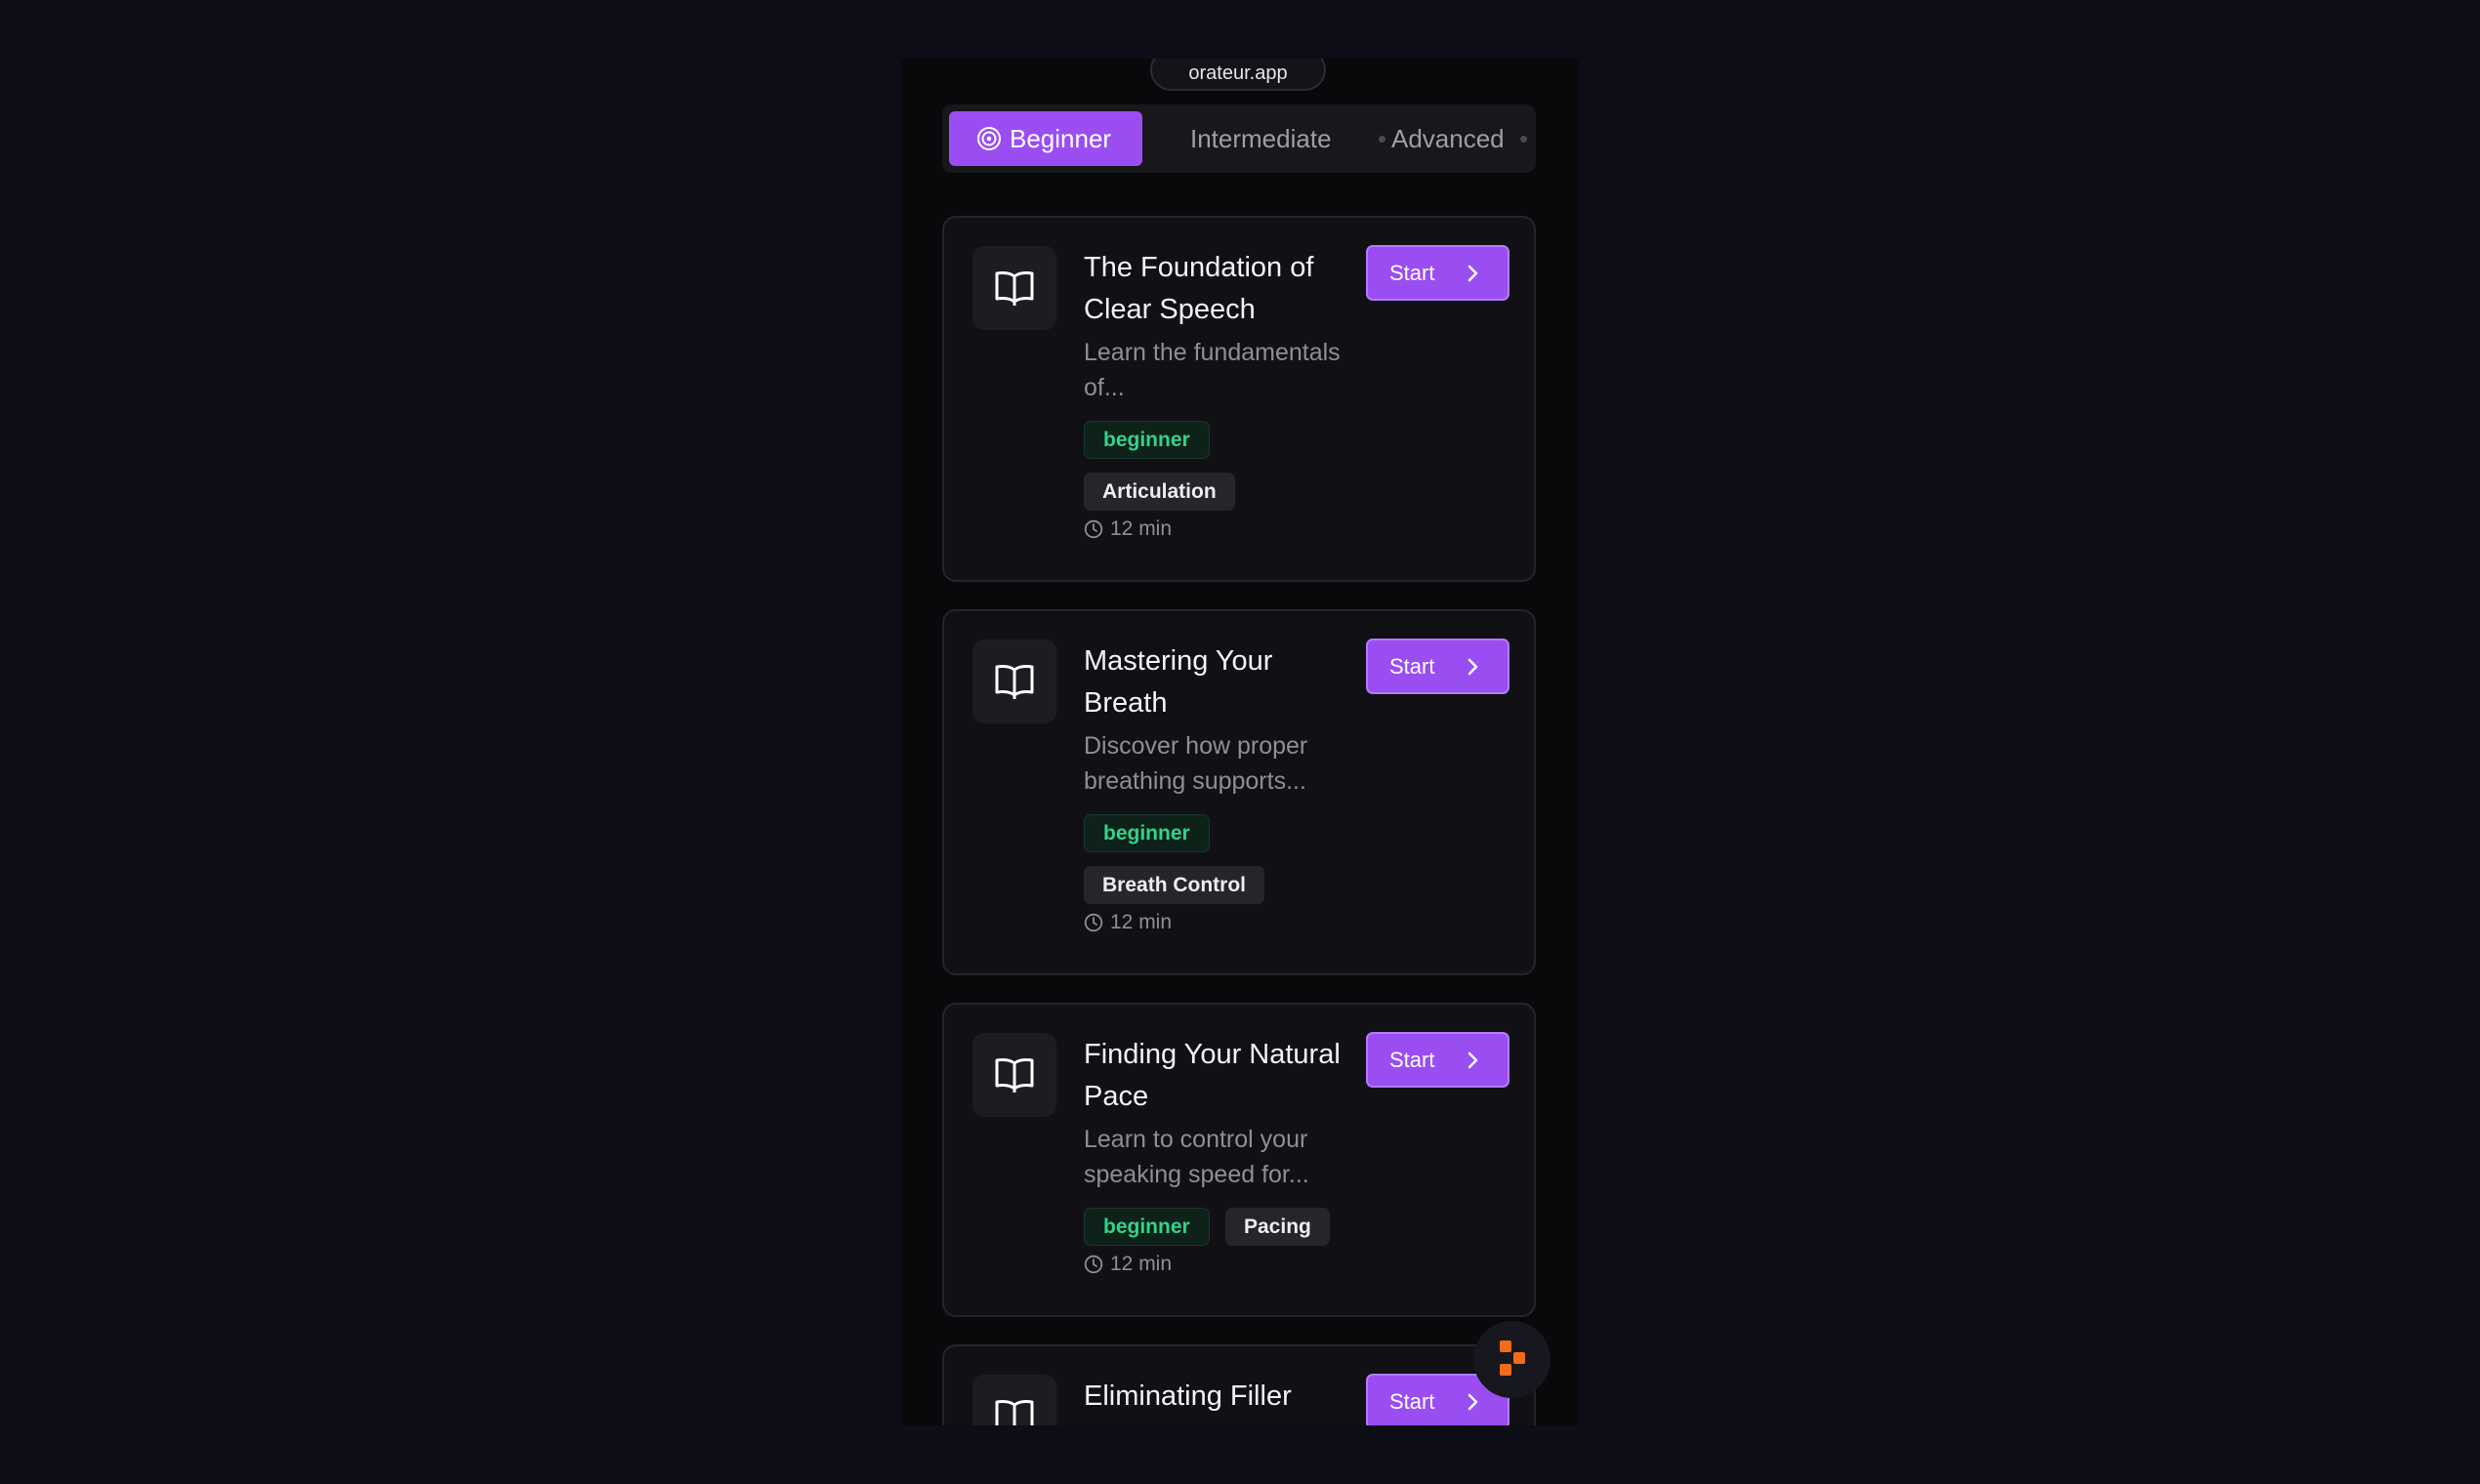 This screenshot has height=1484, width=2480. What do you see at coordinates (1505, 1346) in the screenshot?
I see `fab-logo-icon` at bounding box center [1505, 1346].